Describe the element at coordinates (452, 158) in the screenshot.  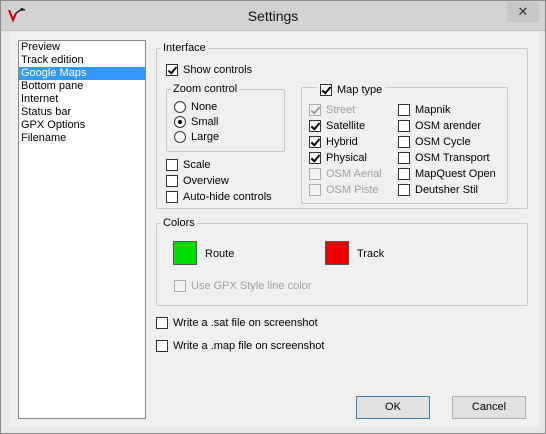
I see `map-type-option-label: OSM Transport` at that location.